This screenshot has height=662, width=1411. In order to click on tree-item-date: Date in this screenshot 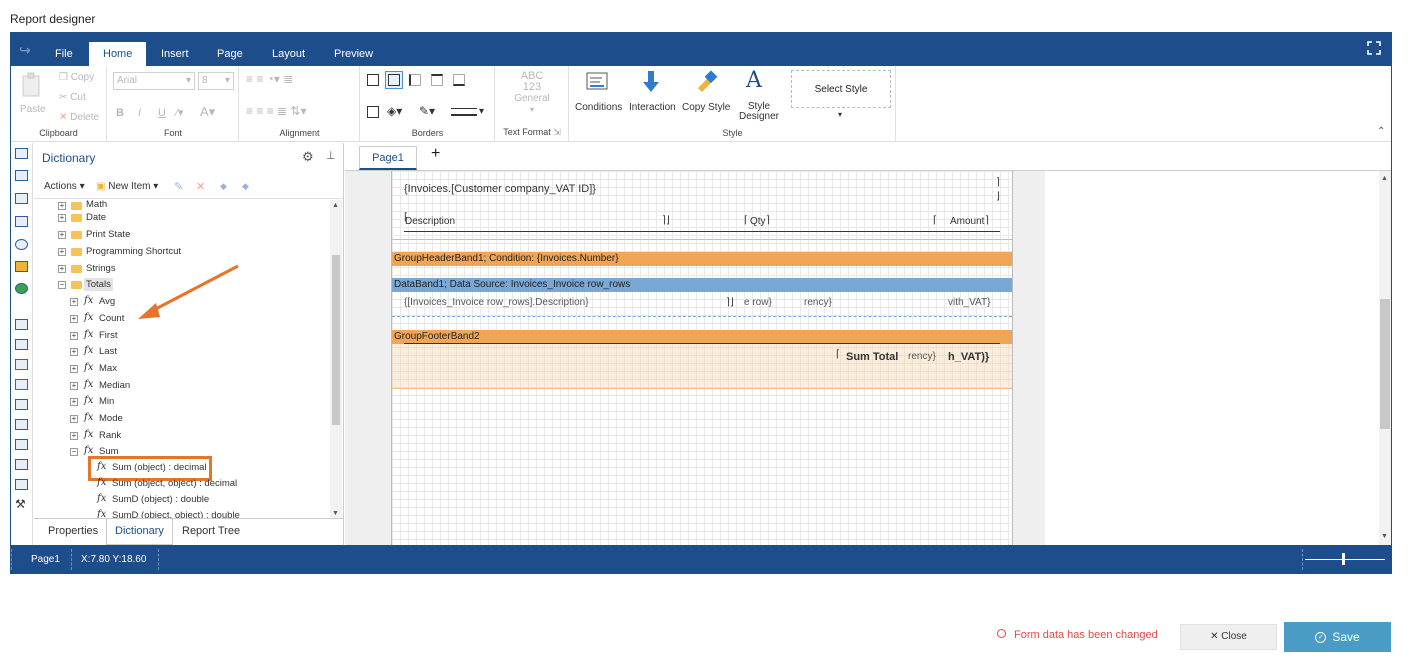, I will do `click(96, 217)`.